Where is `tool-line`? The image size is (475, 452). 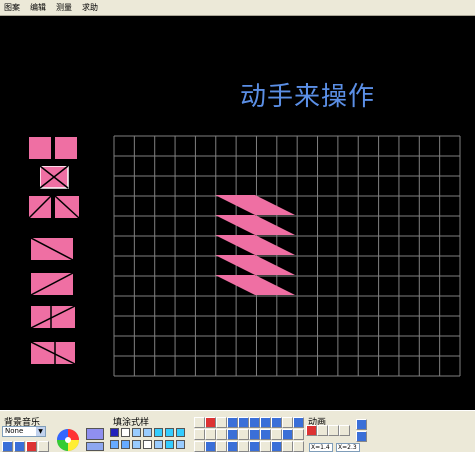 tool-line is located at coordinates (298, 422).